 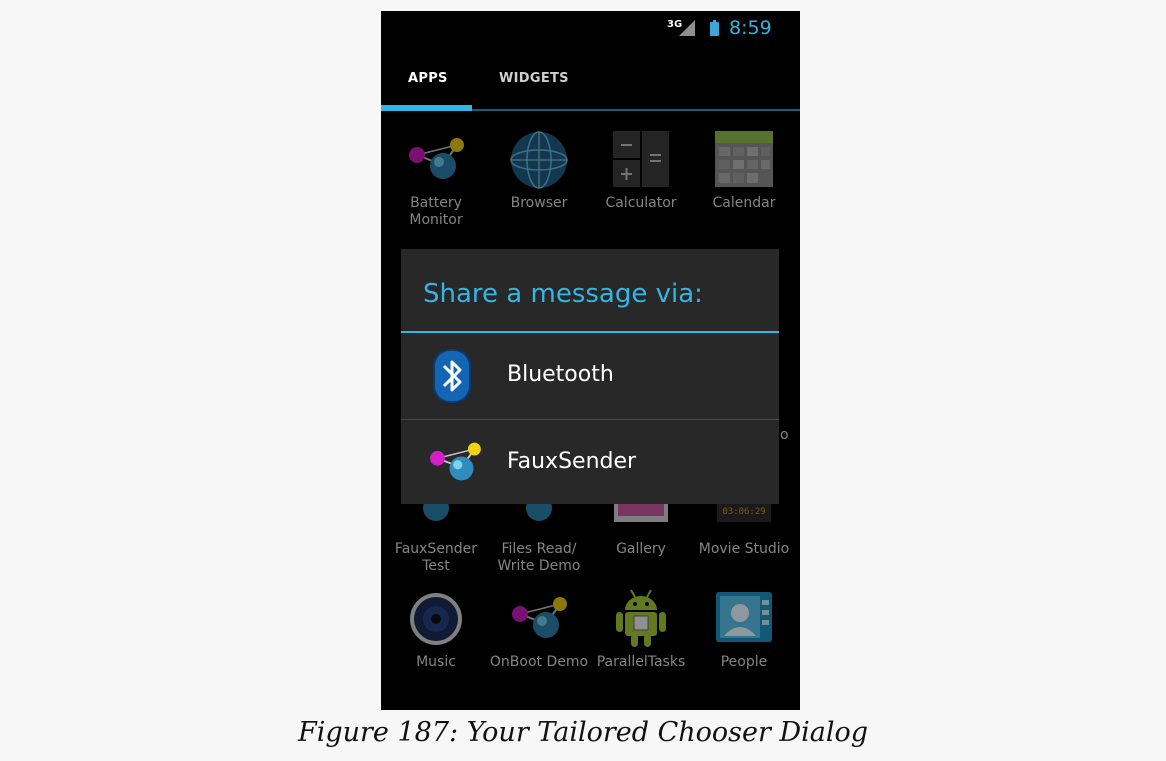 I want to click on status-bar: 3G 8:59, so click(x=590, y=28).